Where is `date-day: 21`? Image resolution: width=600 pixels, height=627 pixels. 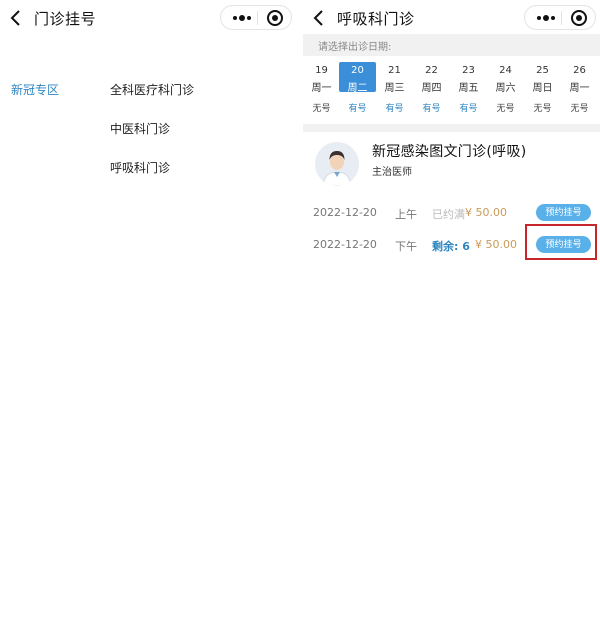 date-day: 21 is located at coordinates (394, 70).